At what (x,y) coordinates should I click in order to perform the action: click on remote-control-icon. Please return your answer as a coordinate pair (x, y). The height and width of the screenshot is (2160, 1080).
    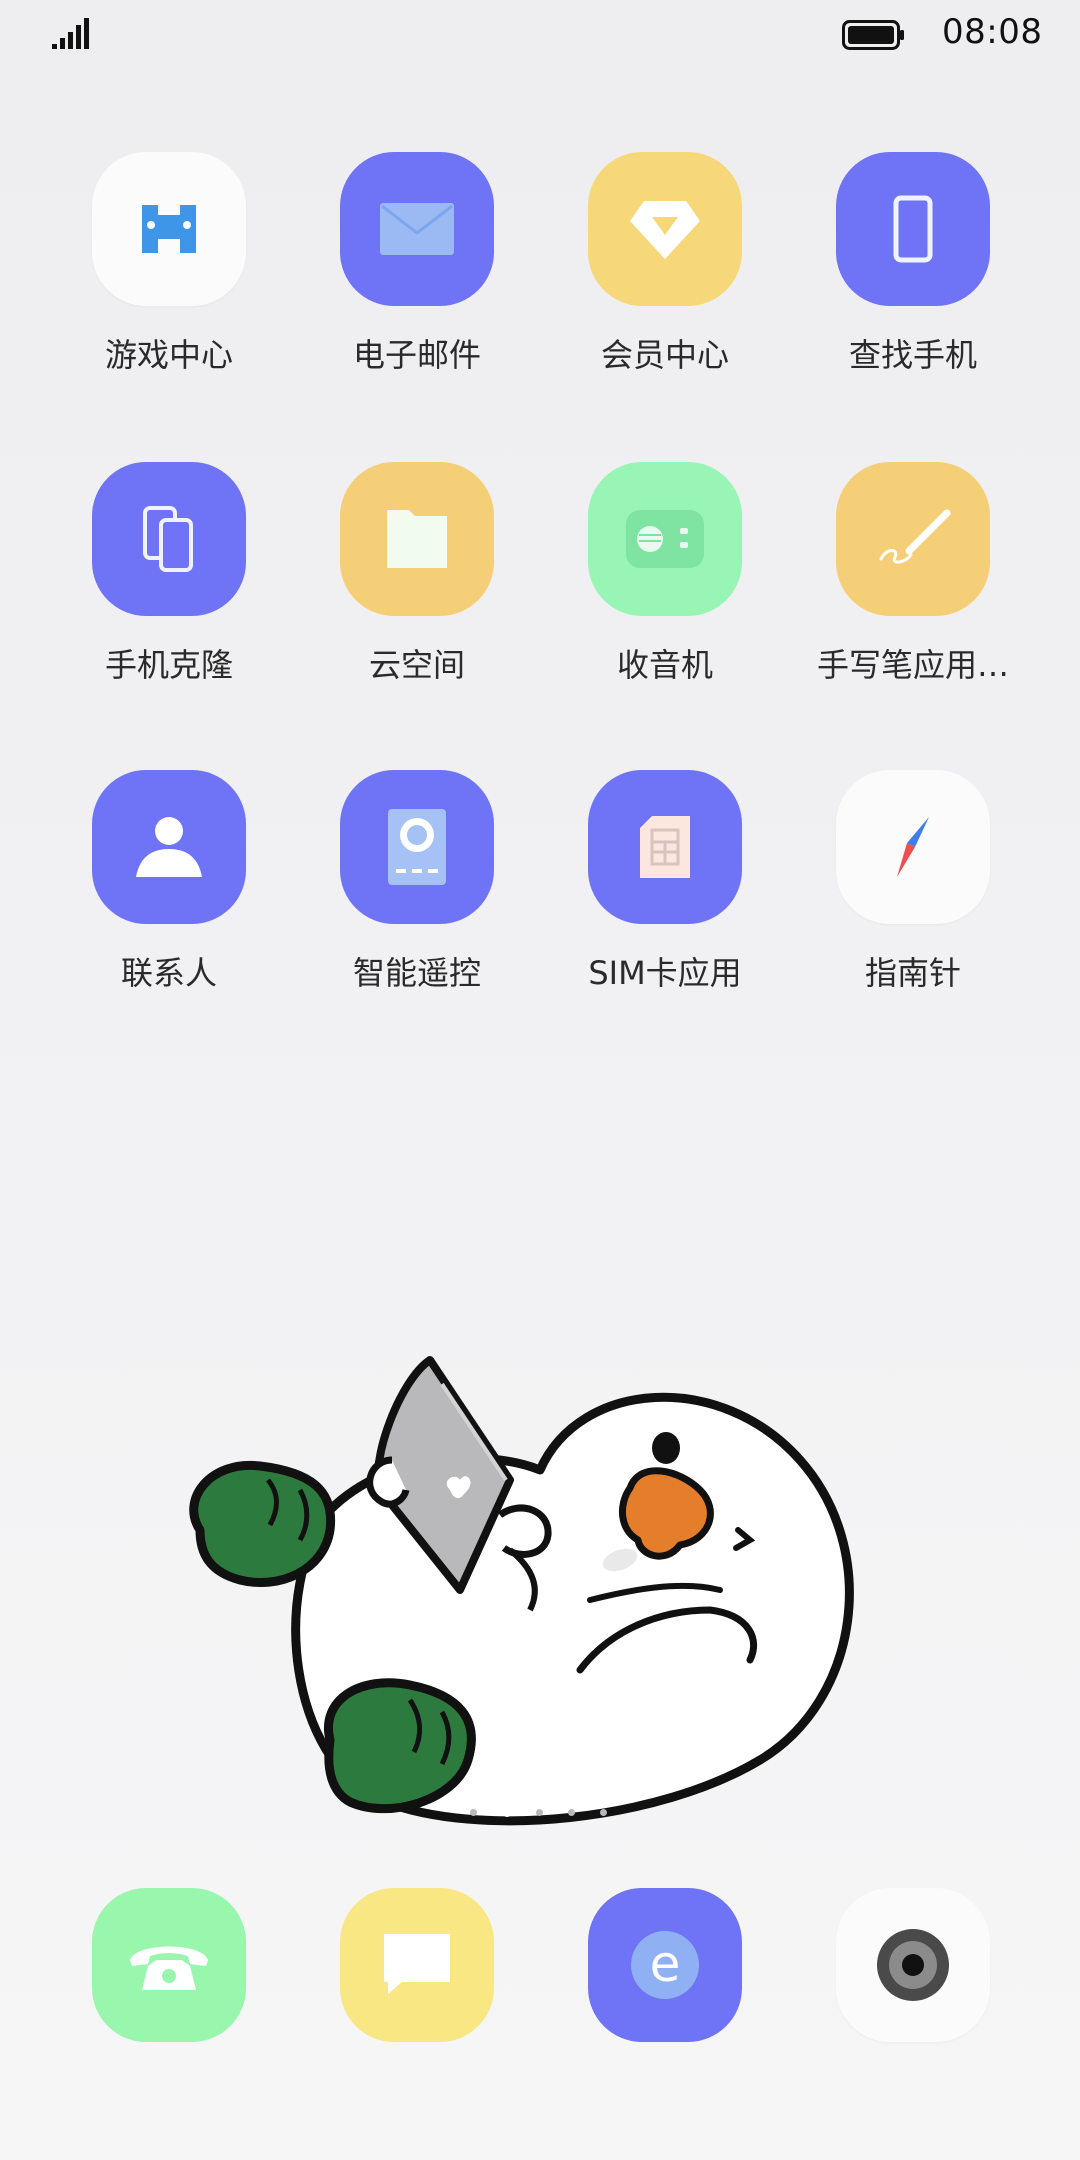
    Looking at the image, I should click on (417, 847).